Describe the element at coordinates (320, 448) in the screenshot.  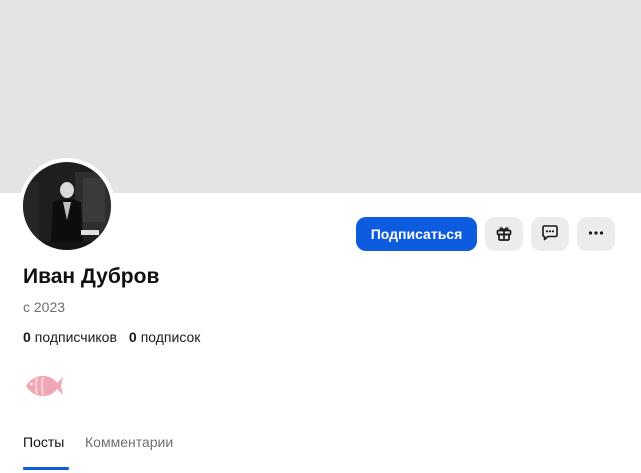
I see `profile-tabs: Посты Комментарии` at that location.